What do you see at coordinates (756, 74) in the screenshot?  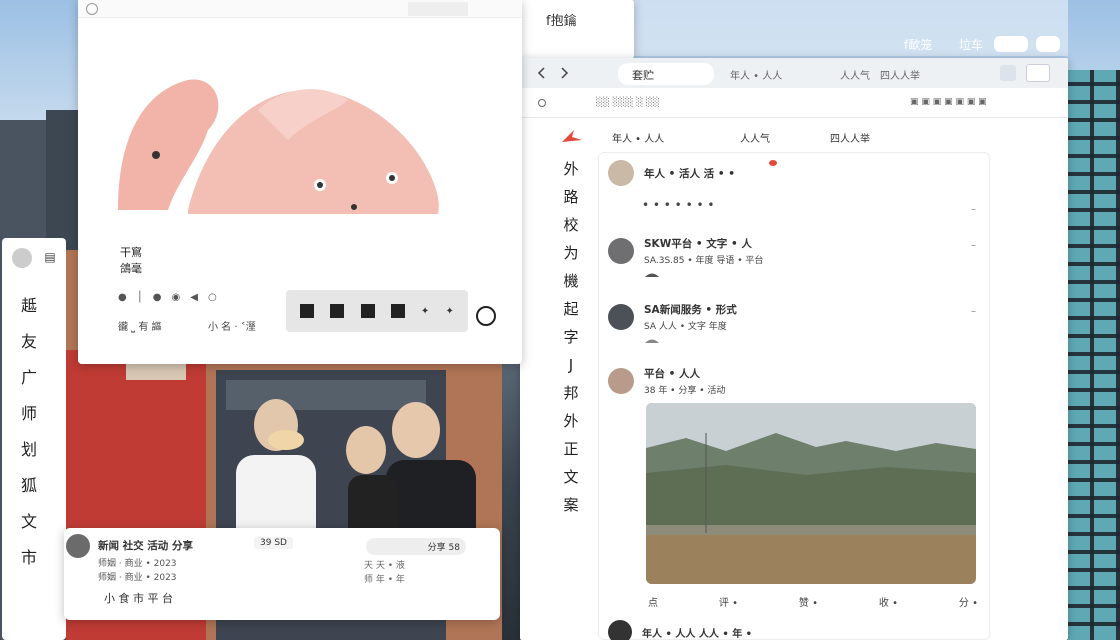 I see `tab-item: 年人 • 人人` at bounding box center [756, 74].